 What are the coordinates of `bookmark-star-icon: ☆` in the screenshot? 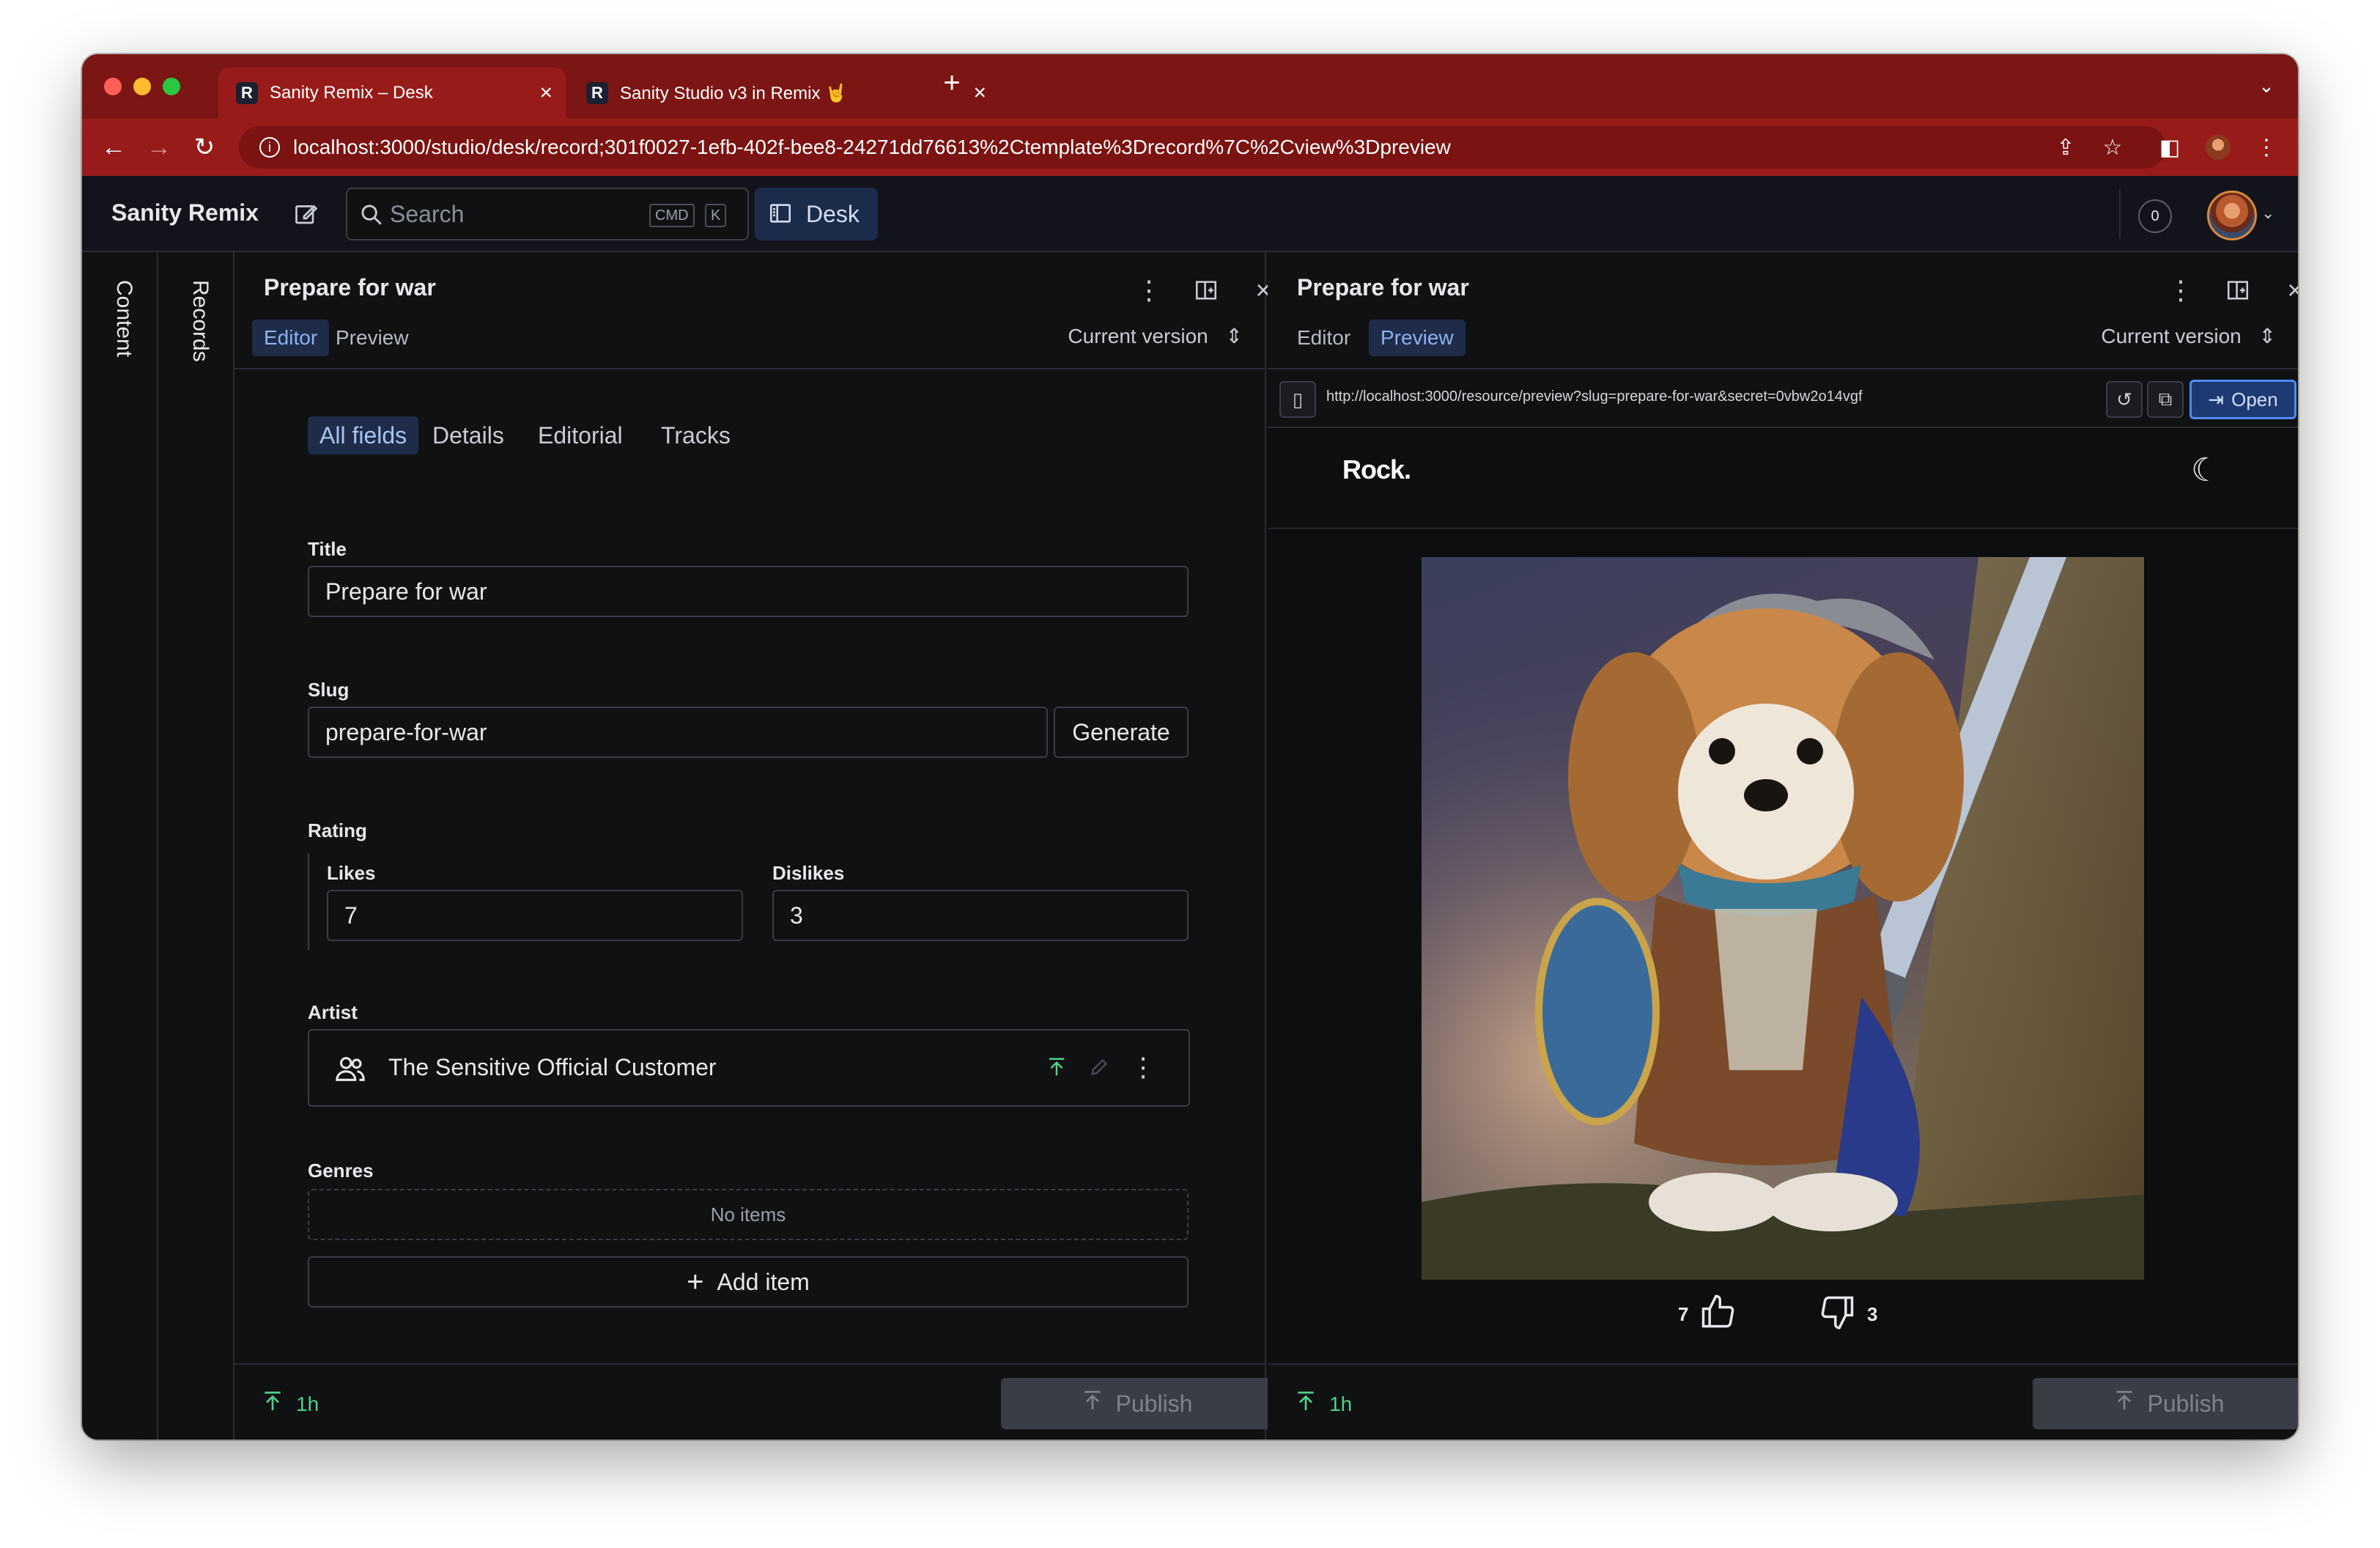 It's located at (2112, 147).